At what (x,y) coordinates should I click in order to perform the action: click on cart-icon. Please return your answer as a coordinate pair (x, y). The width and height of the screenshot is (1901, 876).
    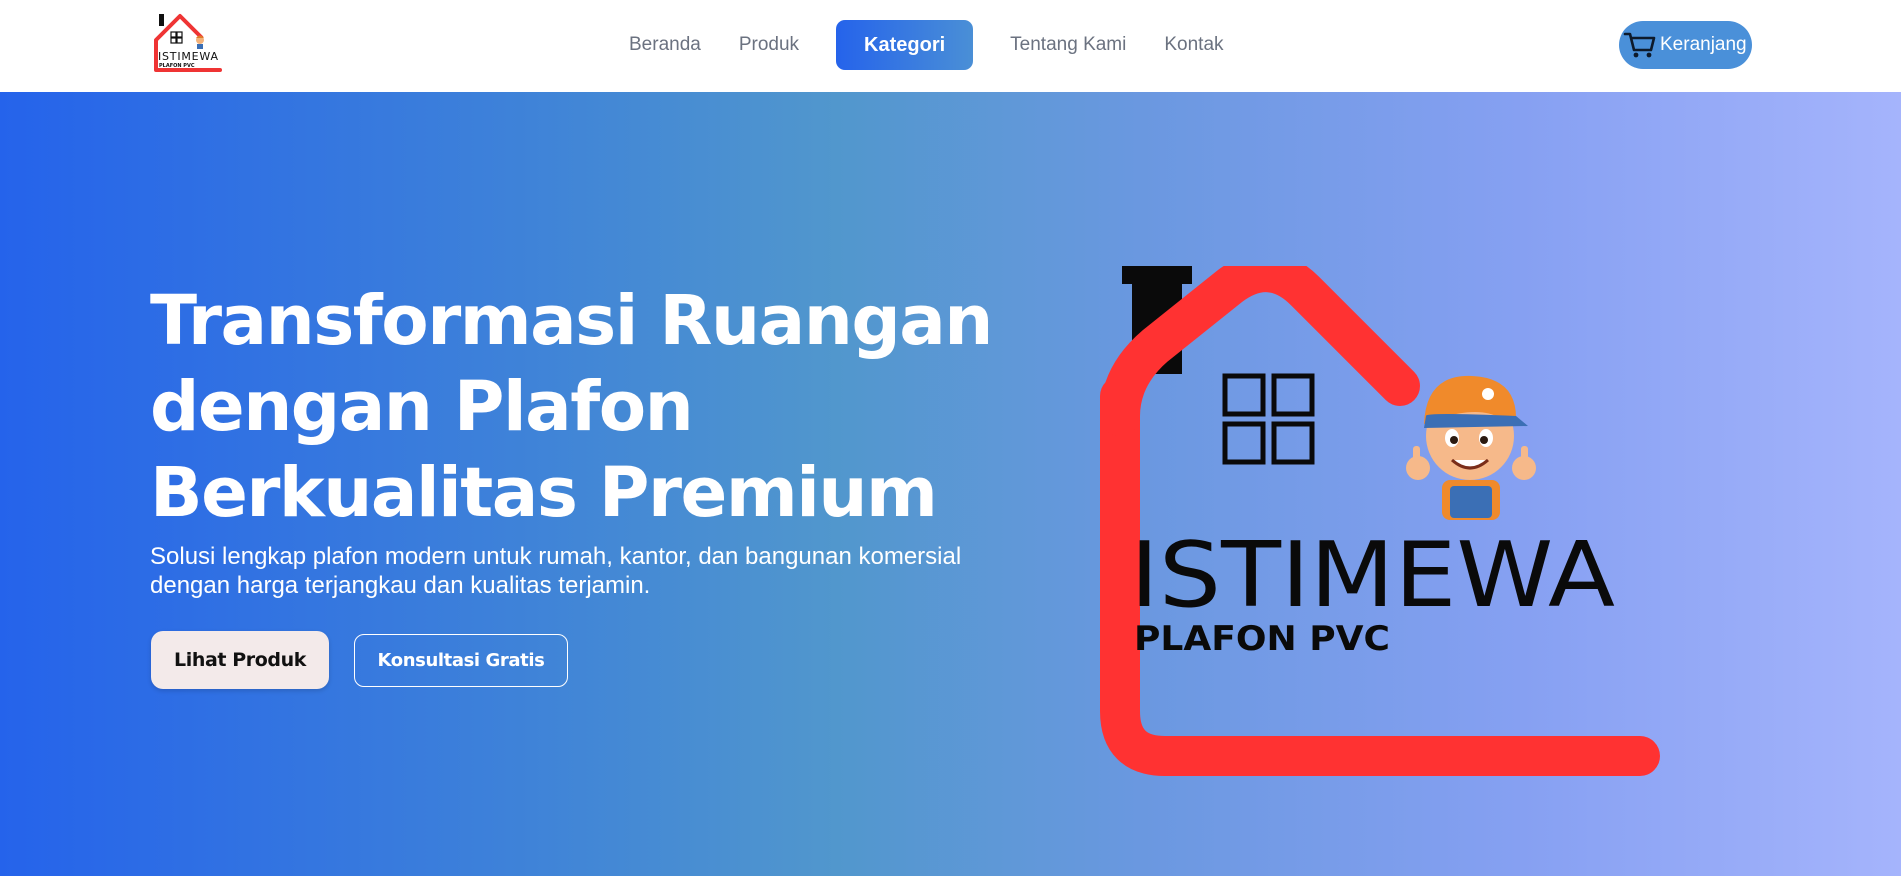
    Looking at the image, I should click on (1639, 45).